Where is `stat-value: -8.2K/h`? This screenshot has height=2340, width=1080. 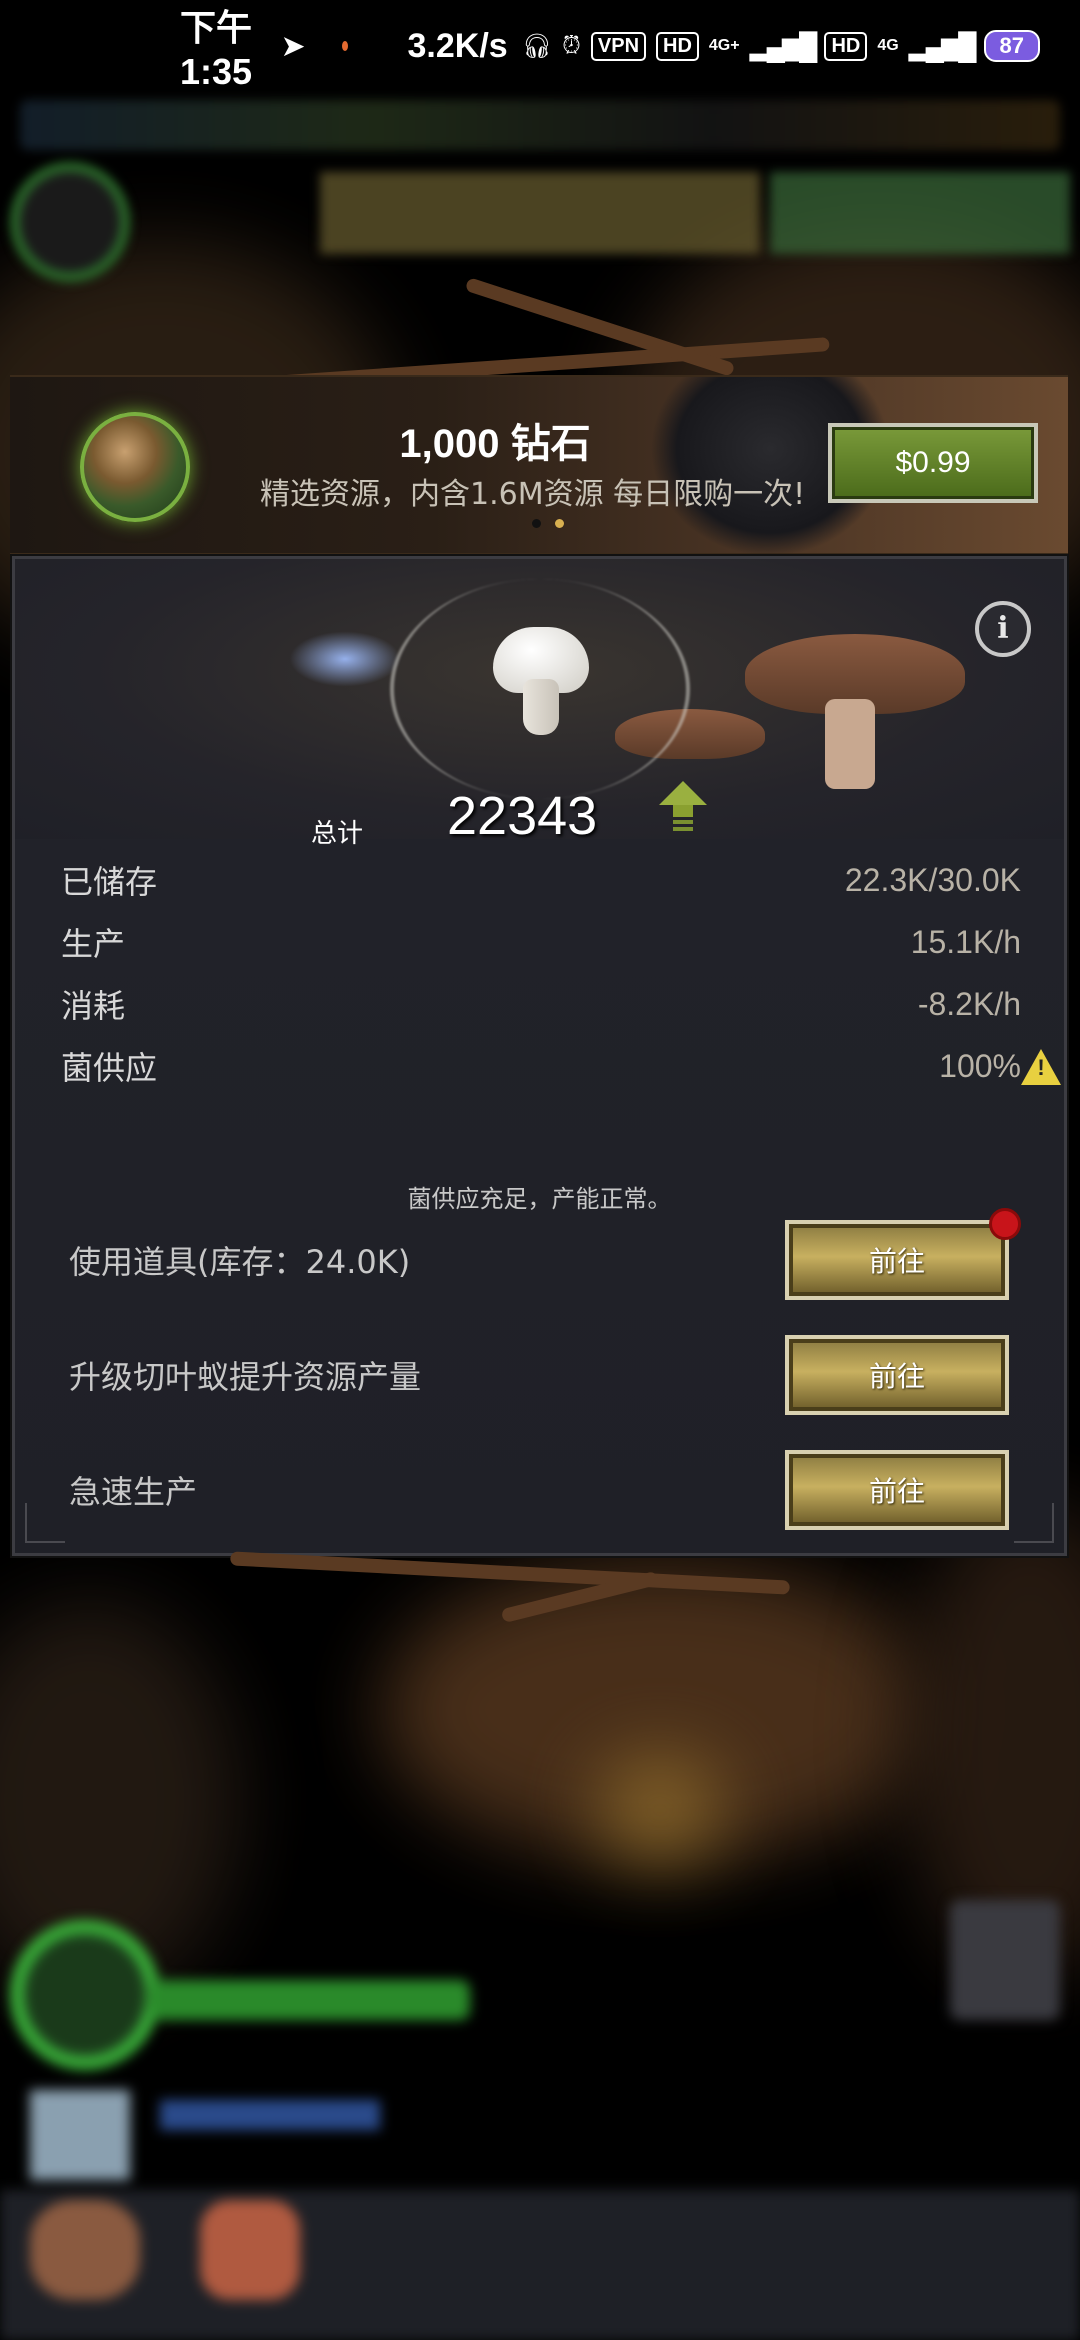 stat-value: -8.2K/h is located at coordinates (969, 1003).